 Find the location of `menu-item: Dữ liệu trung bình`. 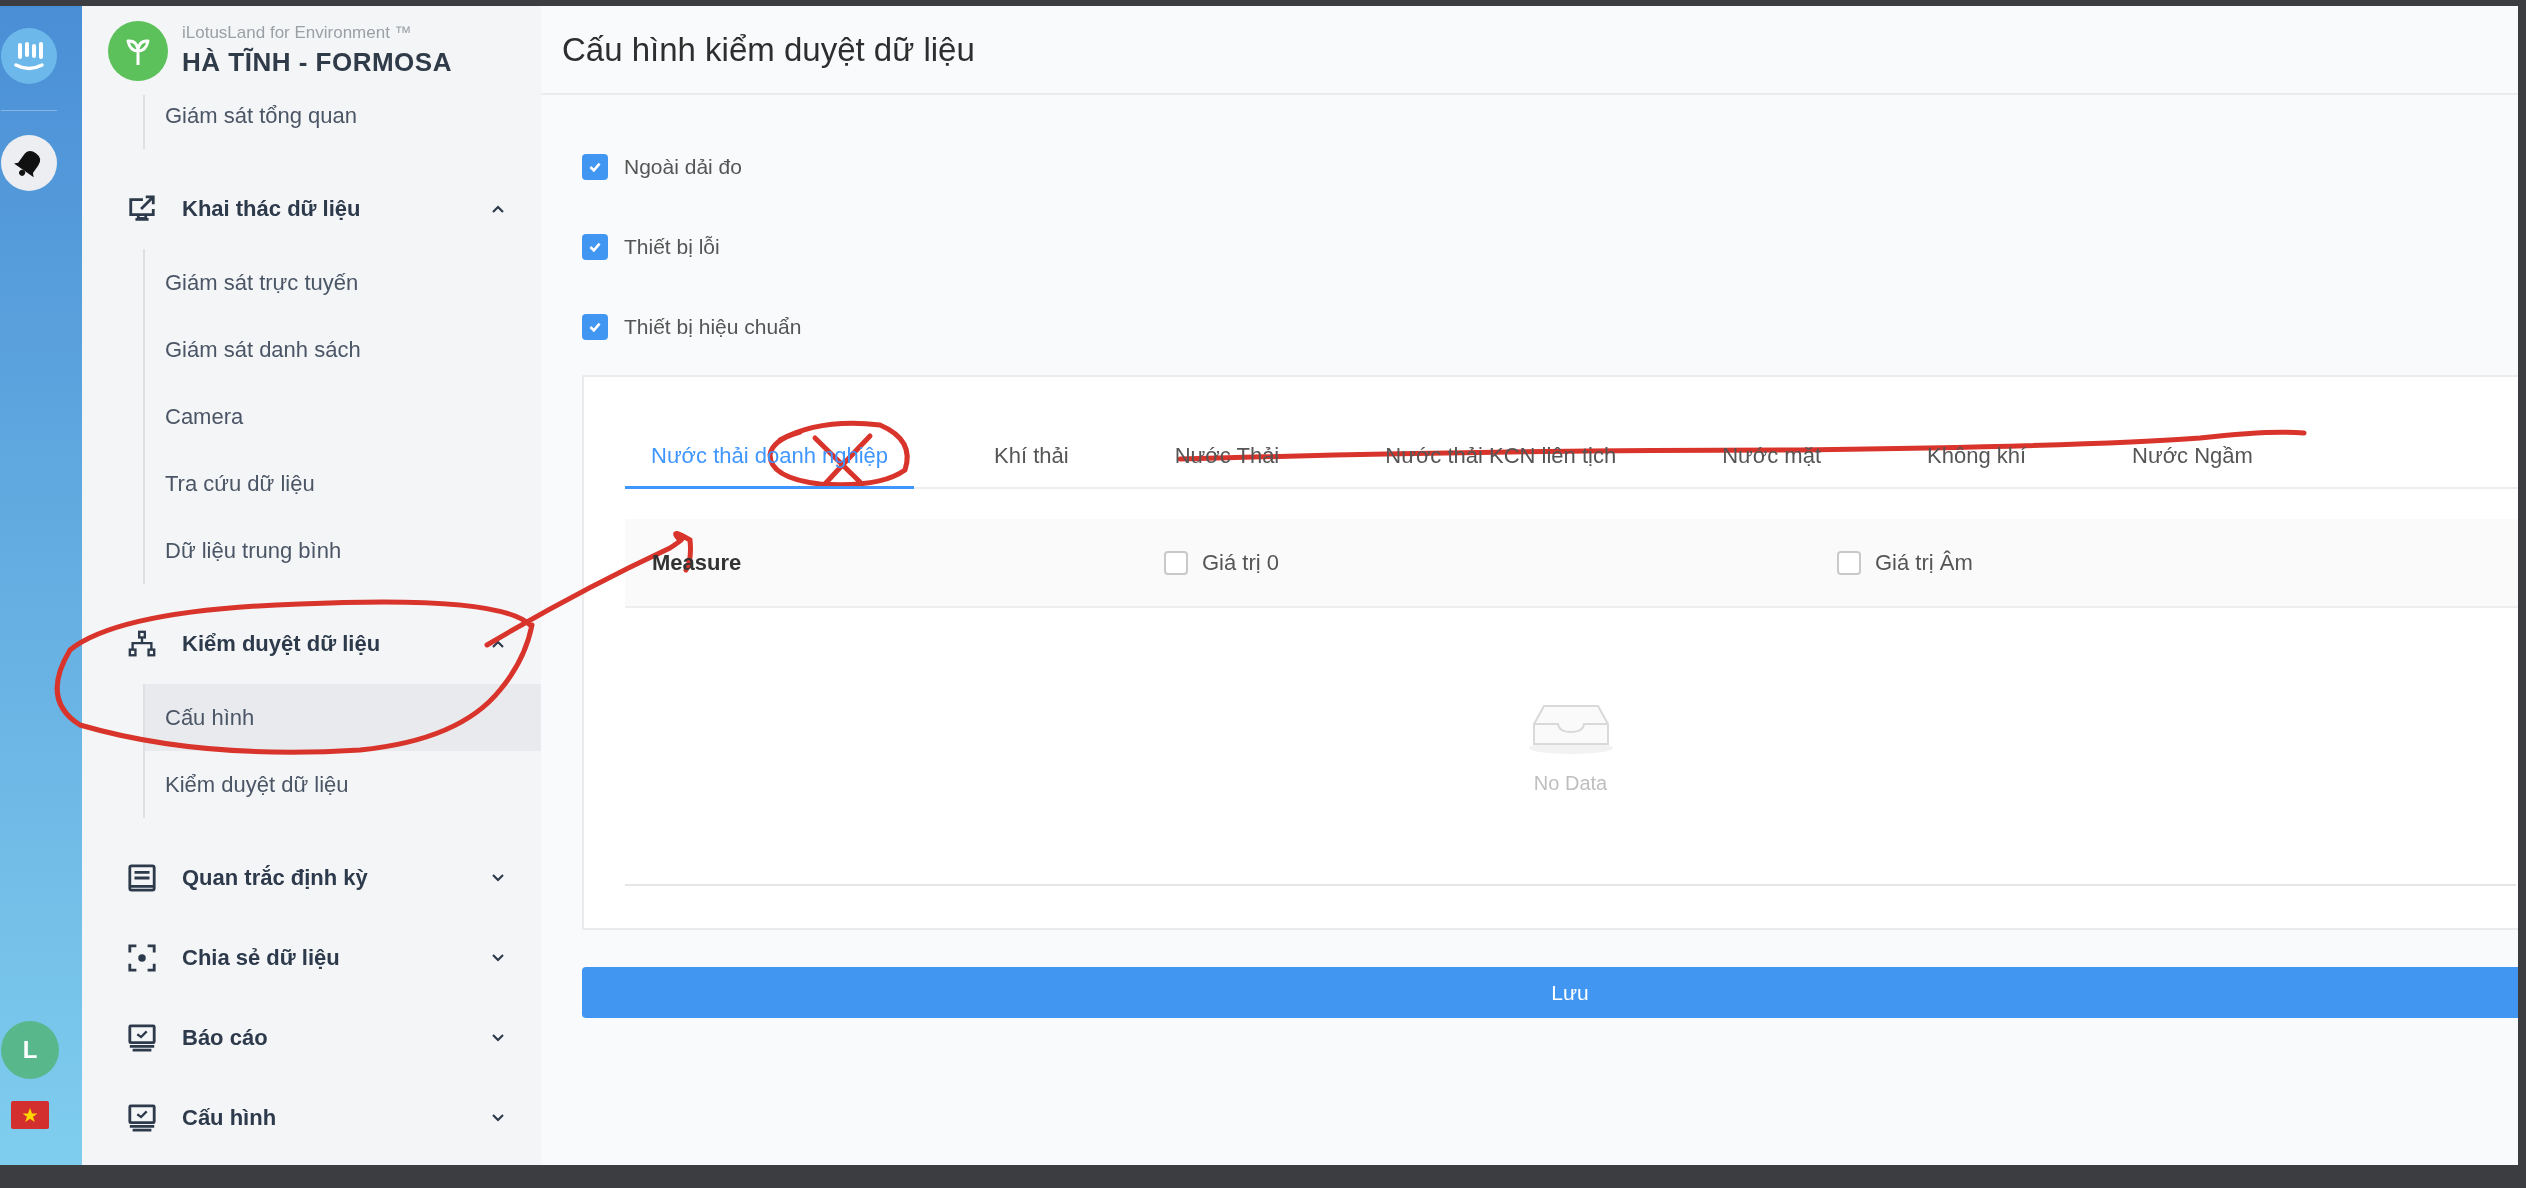

menu-item: Dữ liệu trung bình is located at coordinates (343, 550).